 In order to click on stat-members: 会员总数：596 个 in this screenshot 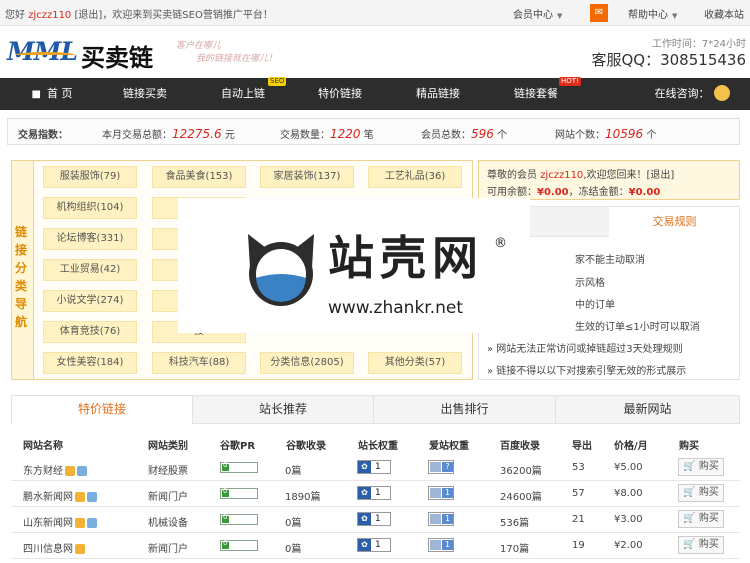, I will do `click(464, 134)`.